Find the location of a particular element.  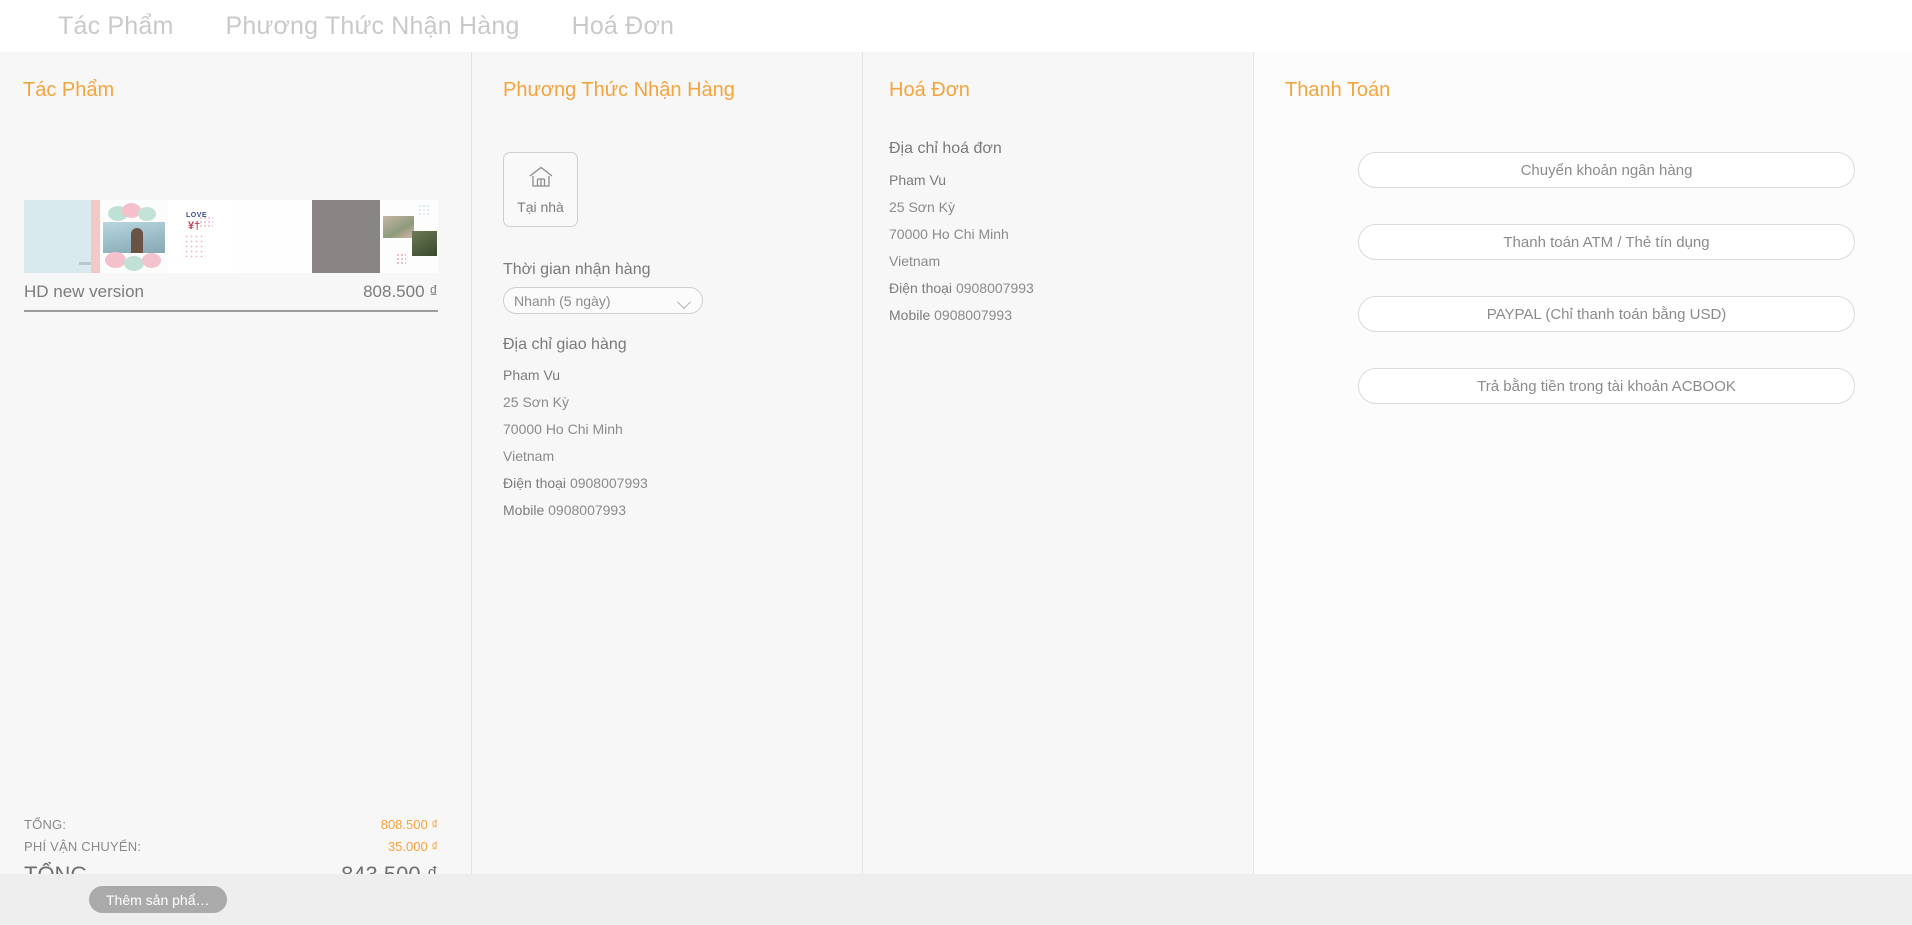

payment-option-paypal: PAYPAL (Chỉ thanh toán bằng USD) is located at coordinates (1606, 314).